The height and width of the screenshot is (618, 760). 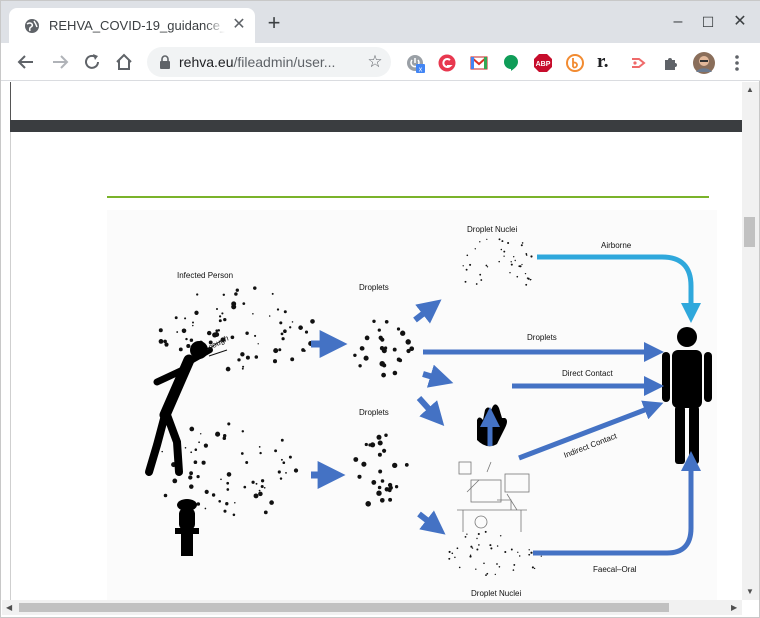 I want to click on label-direct-contact: Direct Contact, so click(x=587, y=373).